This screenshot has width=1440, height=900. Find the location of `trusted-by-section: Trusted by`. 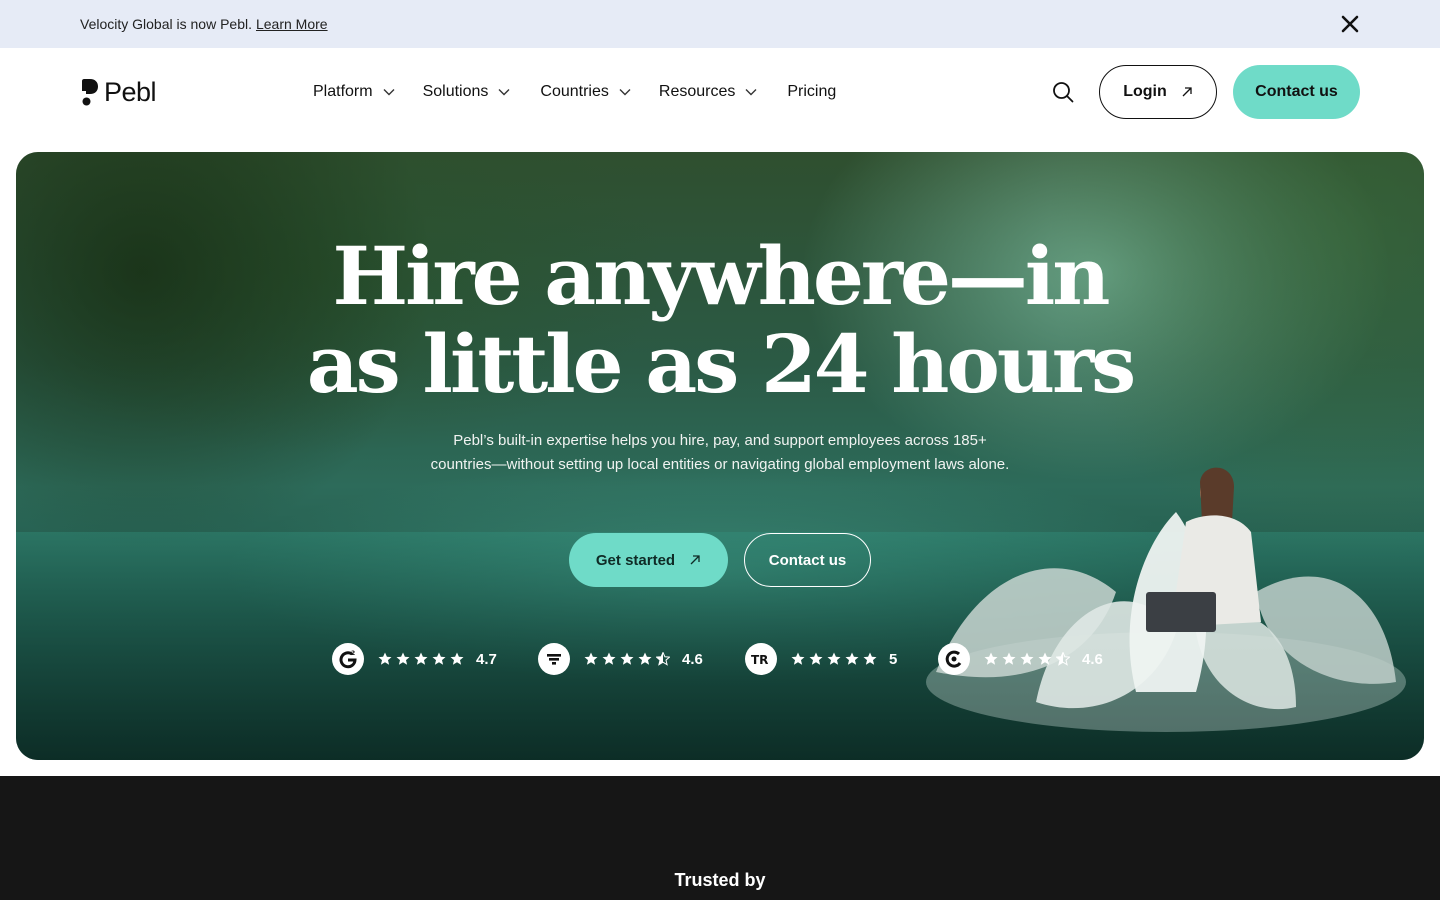

trusted-by-section: Trusted by is located at coordinates (720, 838).